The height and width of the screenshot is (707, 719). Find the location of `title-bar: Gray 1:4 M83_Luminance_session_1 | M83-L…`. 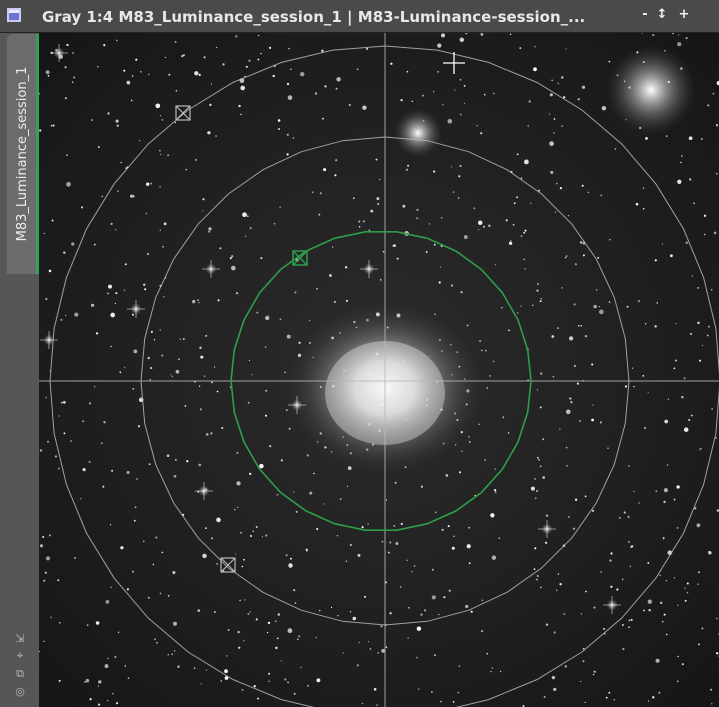

title-bar: Gray 1:4 M83_Luminance_session_1 | M83-L… is located at coordinates (359, 16).